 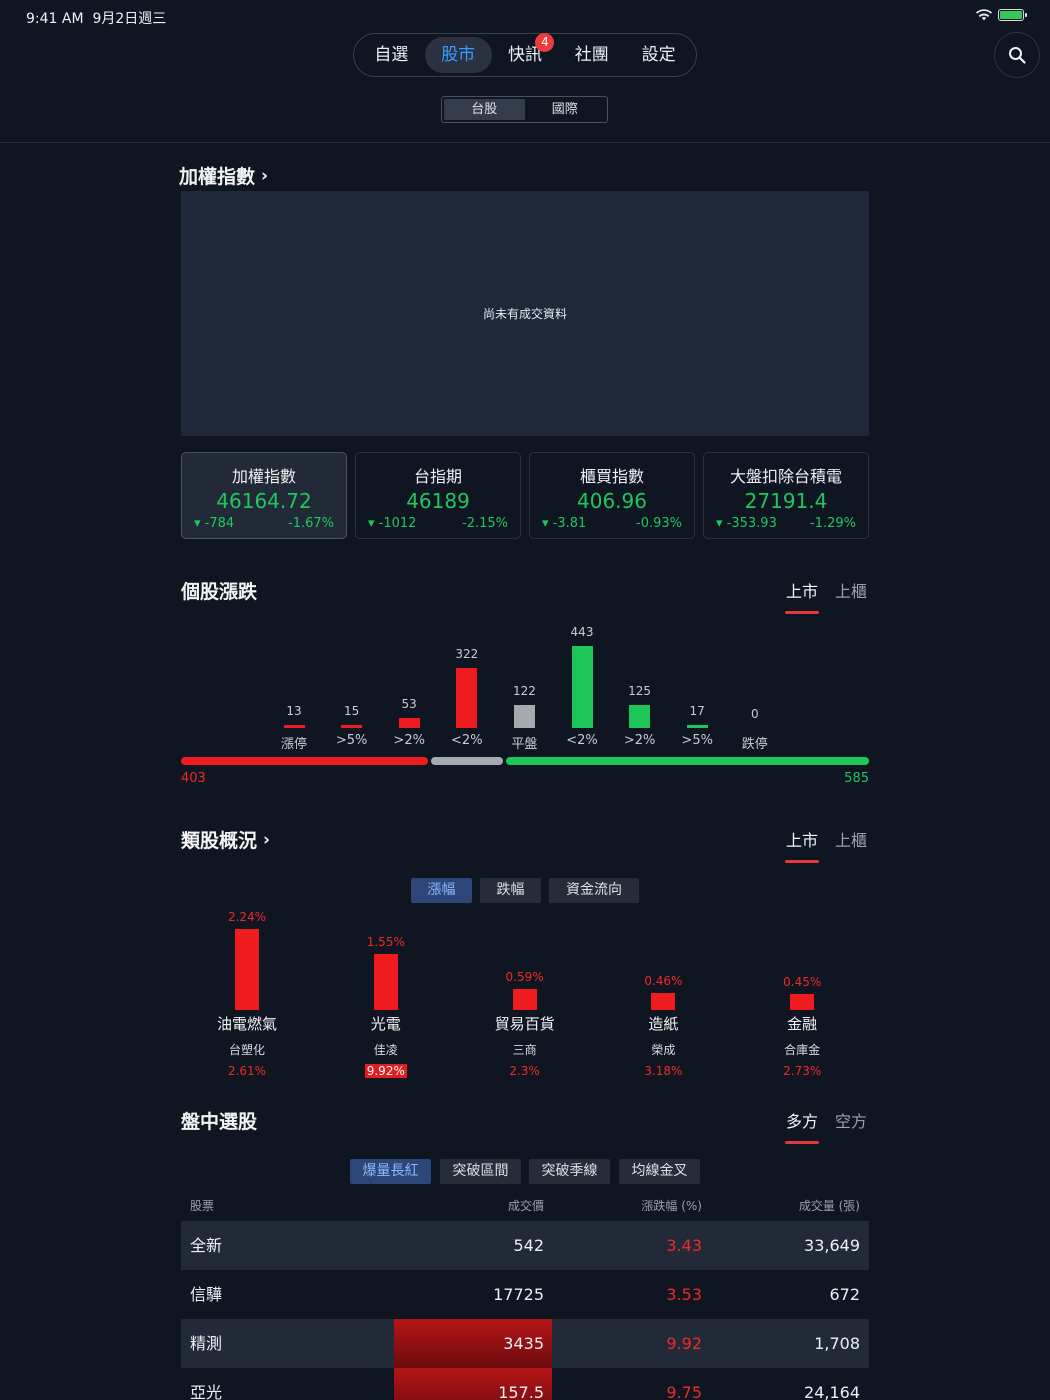 What do you see at coordinates (591, 55) in the screenshot?
I see `nav-community: 社團` at bounding box center [591, 55].